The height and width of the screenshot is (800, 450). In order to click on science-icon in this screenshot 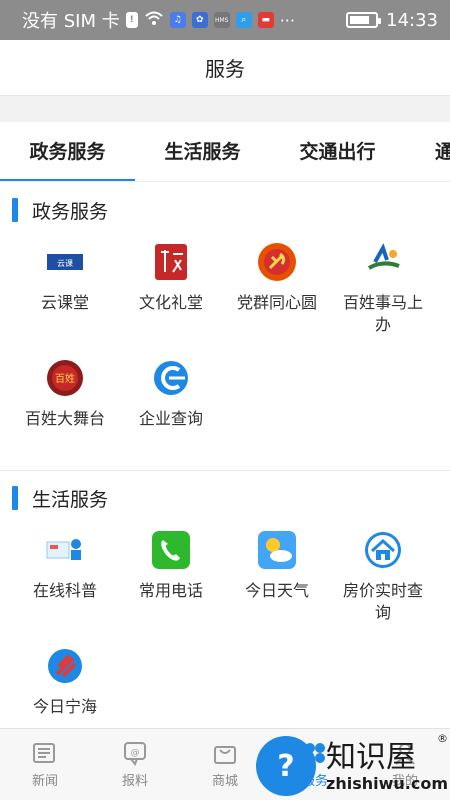, I will do `click(65, 550)`.